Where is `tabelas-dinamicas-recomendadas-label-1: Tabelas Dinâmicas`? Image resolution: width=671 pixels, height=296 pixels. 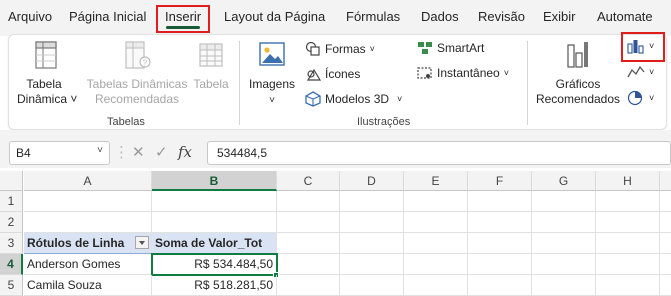
tabelas-dinamicas-recomendadas-label-1: Tabelas Dinâmicas is located at coordinates (137, 84).